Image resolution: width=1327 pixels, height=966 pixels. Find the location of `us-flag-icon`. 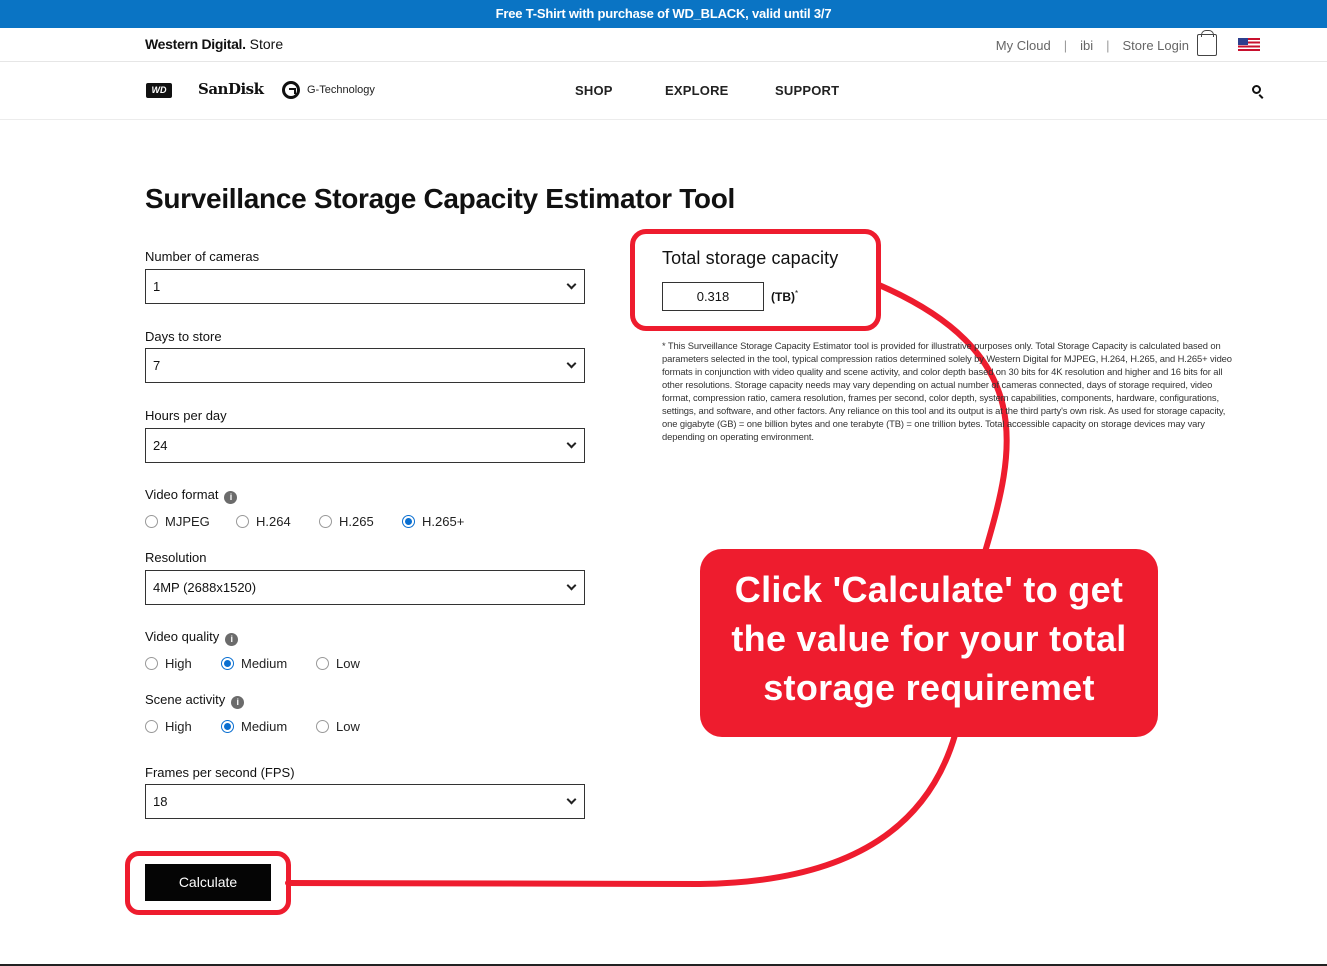

us-flag-icon is located at coordinates (1249, 44).